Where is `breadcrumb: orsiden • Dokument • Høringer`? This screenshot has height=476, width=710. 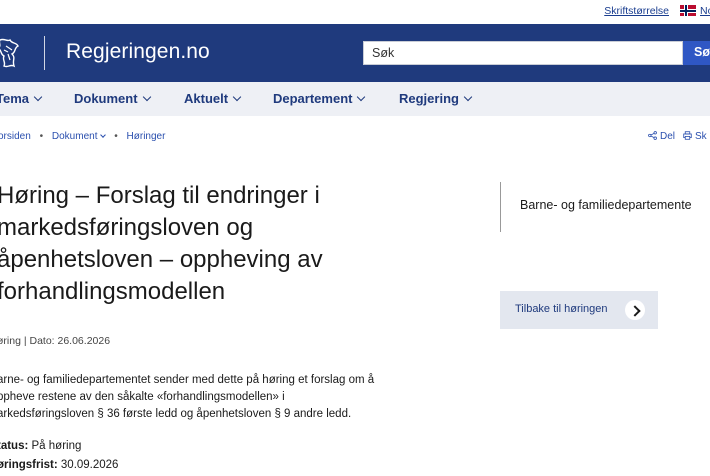 breadcrumb: orsiden • Dokument • Høringer is located at coordinates (82, 136).